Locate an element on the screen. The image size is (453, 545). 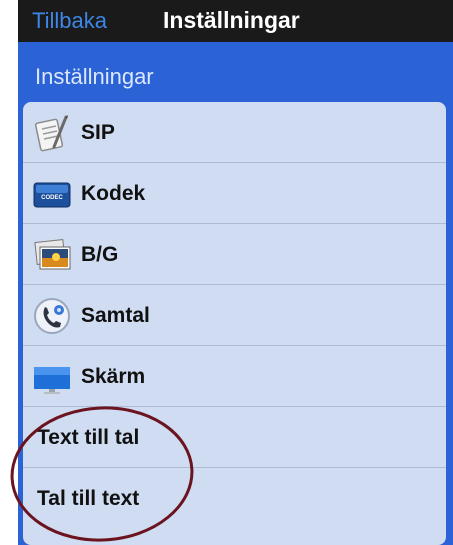
settings-item-label: B/G is located at coordinates (100, 254).